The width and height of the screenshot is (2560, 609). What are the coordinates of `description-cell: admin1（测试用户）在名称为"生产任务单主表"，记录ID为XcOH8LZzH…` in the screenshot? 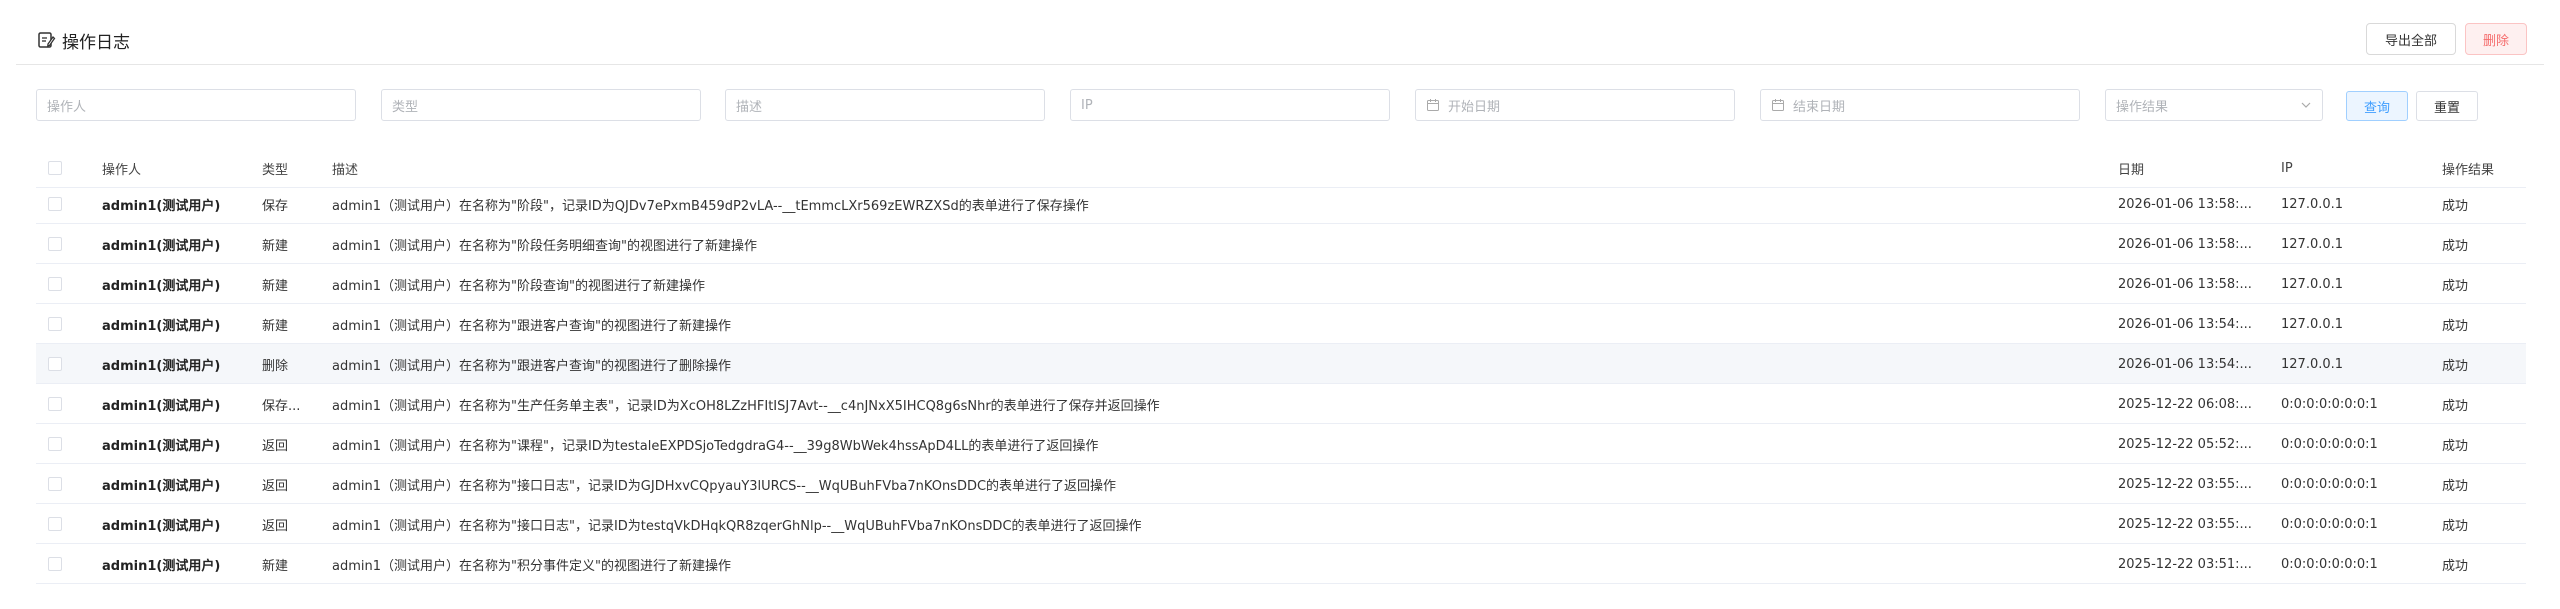 It's located at (746, 406).